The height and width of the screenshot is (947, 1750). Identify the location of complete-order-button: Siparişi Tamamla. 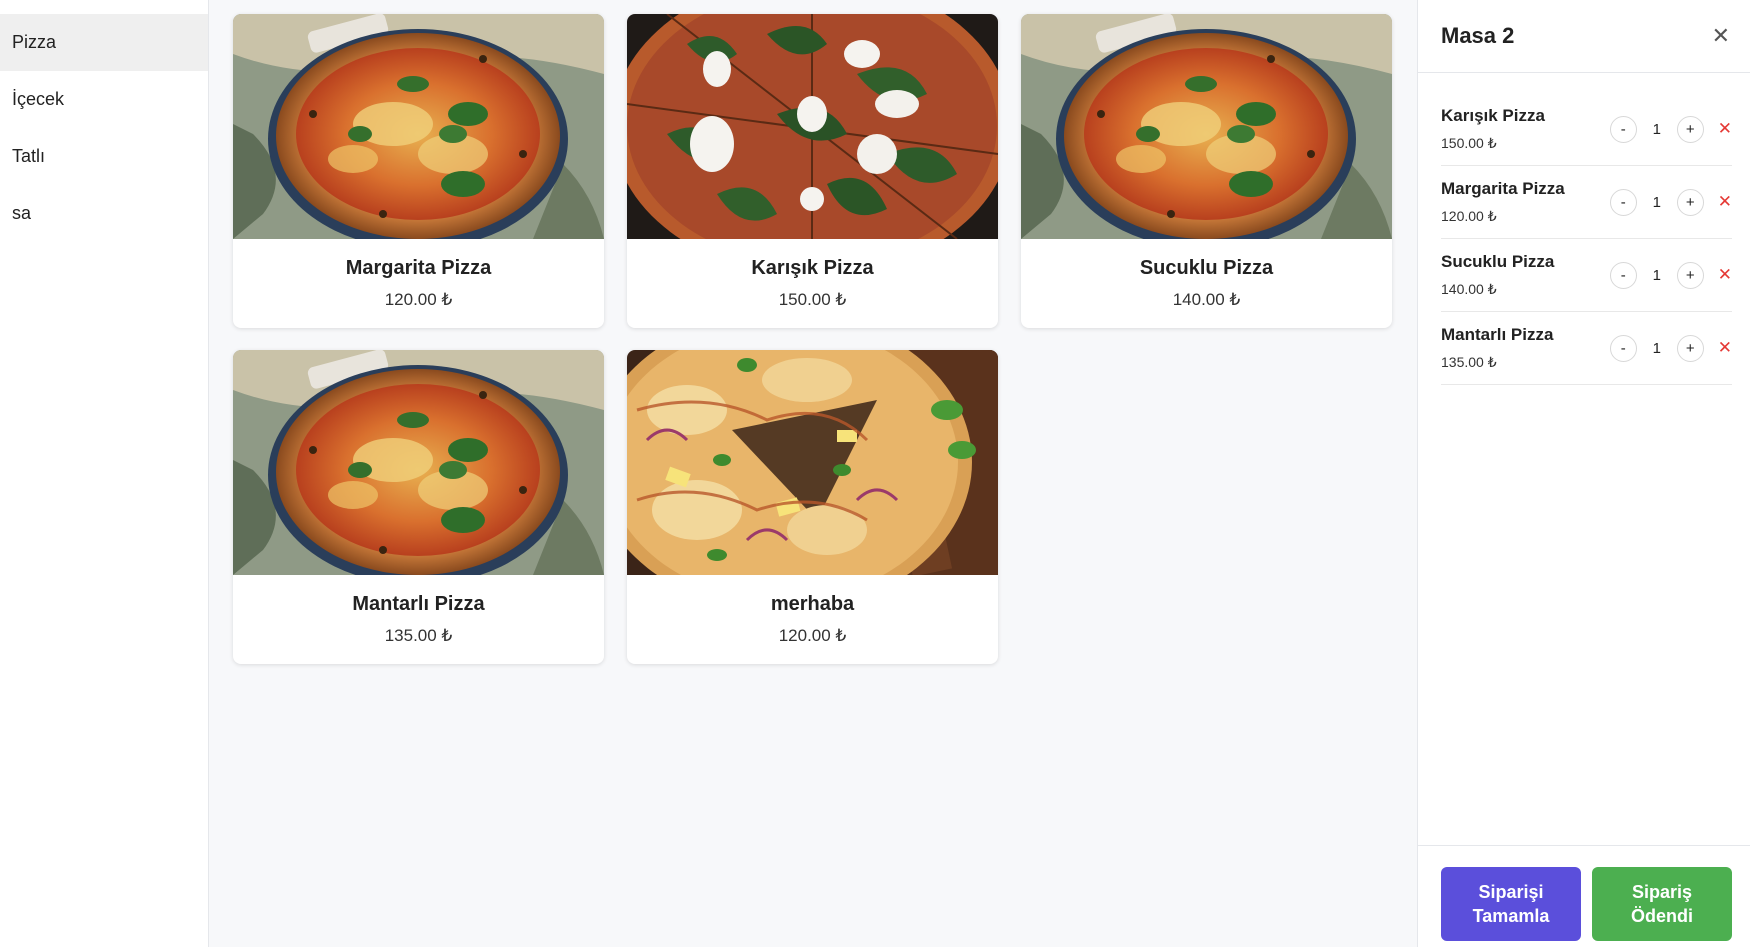
(1511, 904).